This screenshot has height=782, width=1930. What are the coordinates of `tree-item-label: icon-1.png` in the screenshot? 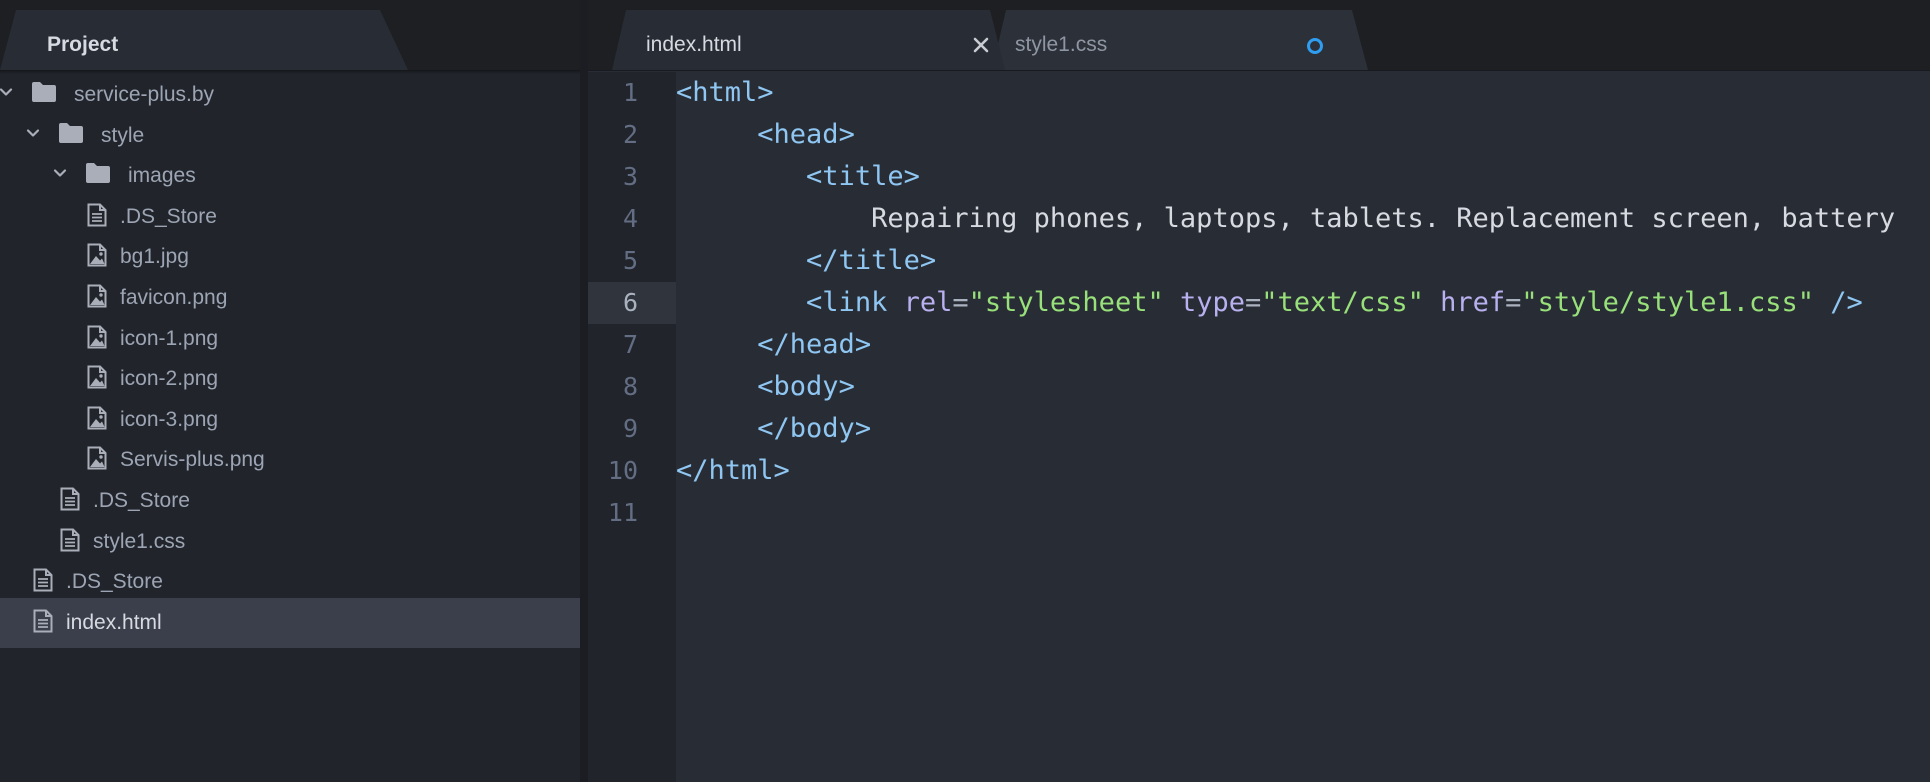 It's located at (169, 338).